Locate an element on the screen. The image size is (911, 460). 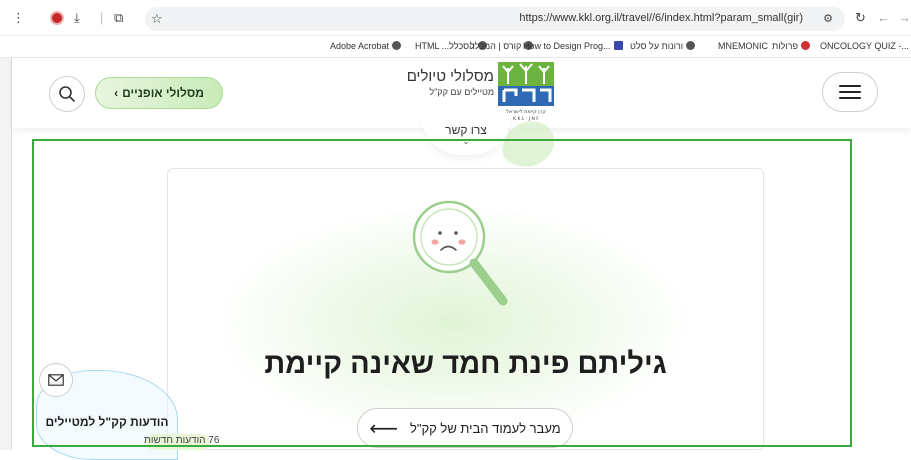
kkl-logo-icon: קרן קיימת לישראל K K L · J N F is located at coordinates (526, 91).